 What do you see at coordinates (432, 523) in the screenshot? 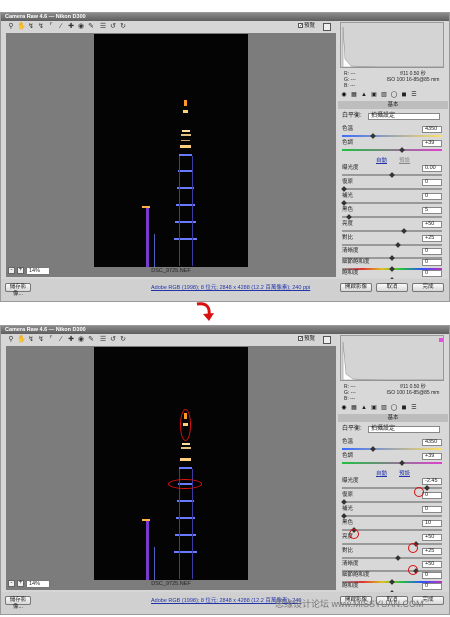
I see `slider-value-field: 10` at bounding box center [432, 523].